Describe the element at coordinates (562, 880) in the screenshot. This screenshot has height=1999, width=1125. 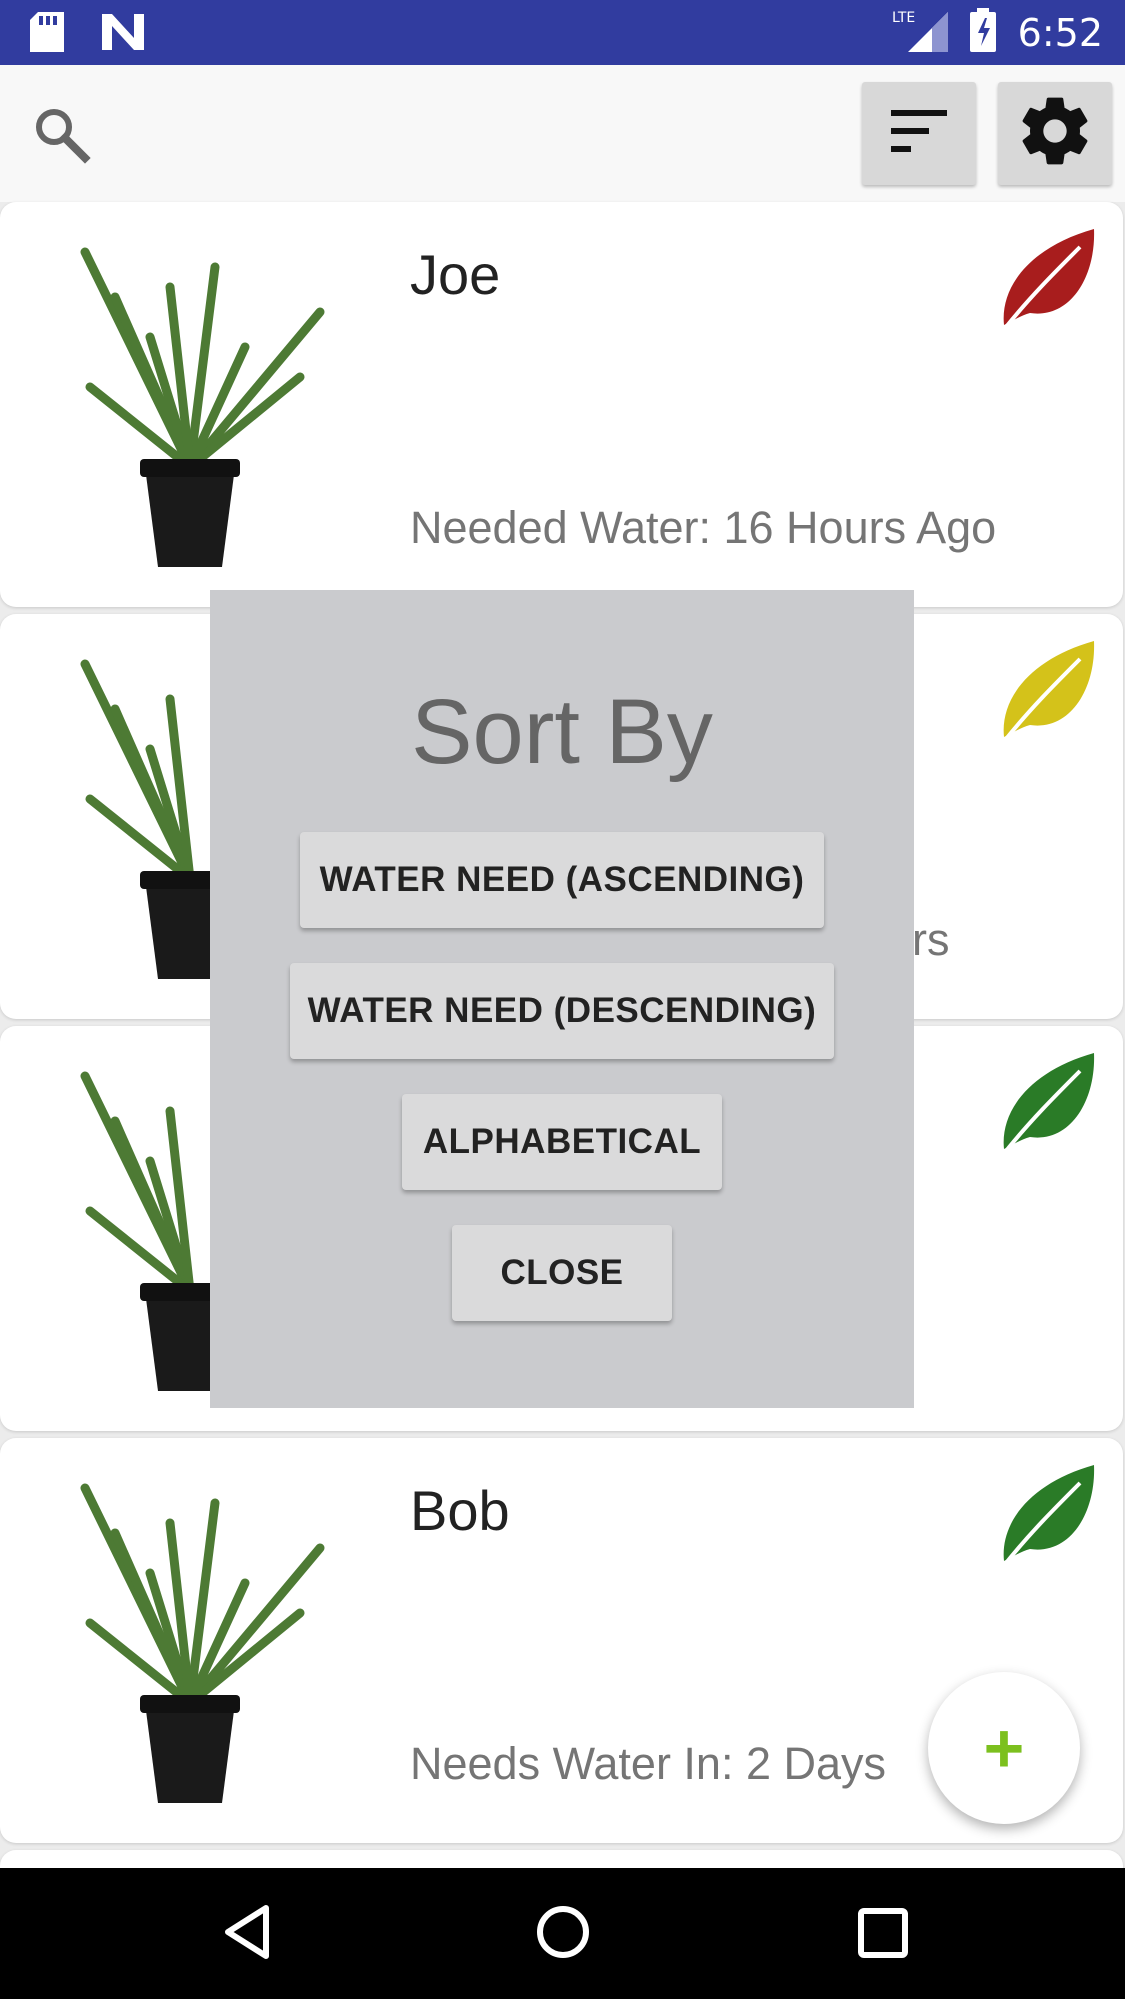
I see `sort-water-ascending-button: WATER NEED (ASCENDING)` at that location.